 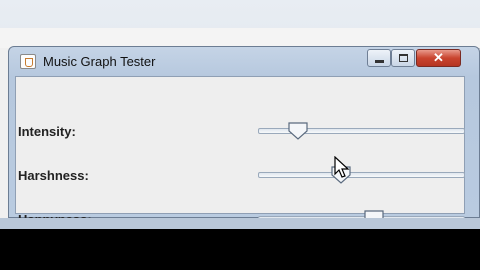 I want to click on intensity-slider-thumb, so click(x=298, y=131).